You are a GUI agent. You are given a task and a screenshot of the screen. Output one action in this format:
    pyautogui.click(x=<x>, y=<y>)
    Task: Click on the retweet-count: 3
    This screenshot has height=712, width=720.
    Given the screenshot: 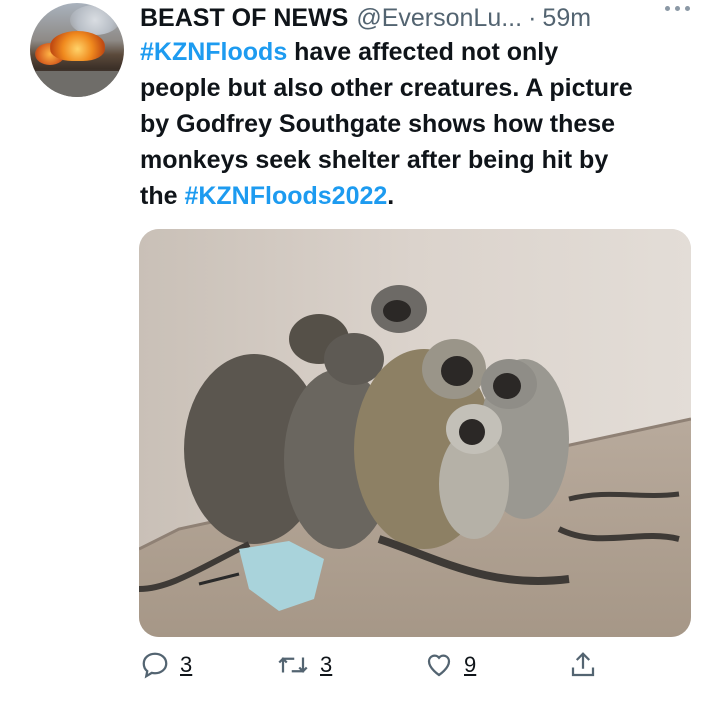 What is the action you would take?
    pyautogui.click(x=326, y=664)
    